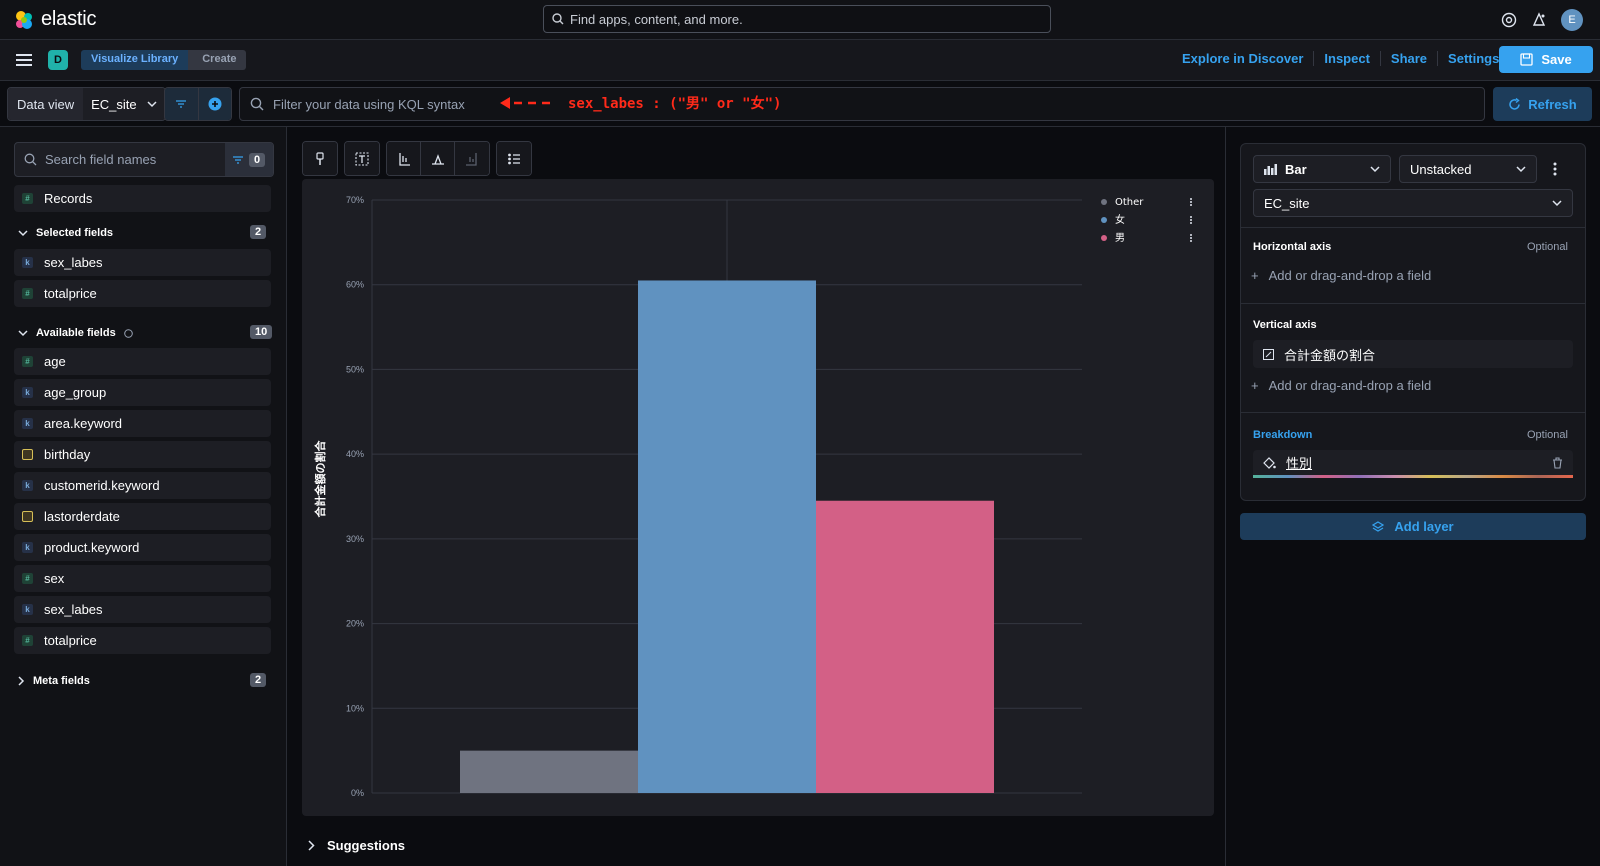 The height and width of the screenshot is (866, 1600). I want to click on plus-circle-icon, so click(215, 104).